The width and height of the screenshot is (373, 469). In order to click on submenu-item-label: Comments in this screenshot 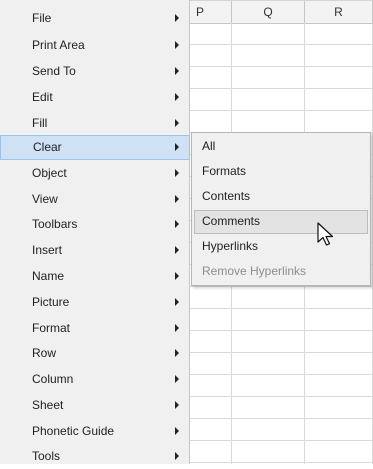, I will do `click(231, 221)`.